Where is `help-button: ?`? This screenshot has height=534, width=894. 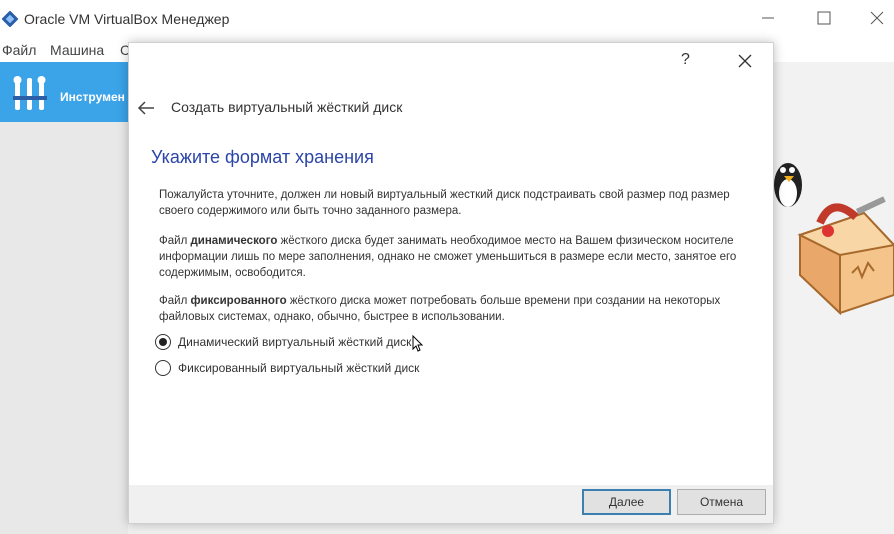 help-button: ? is located at coordinates (685, 60).